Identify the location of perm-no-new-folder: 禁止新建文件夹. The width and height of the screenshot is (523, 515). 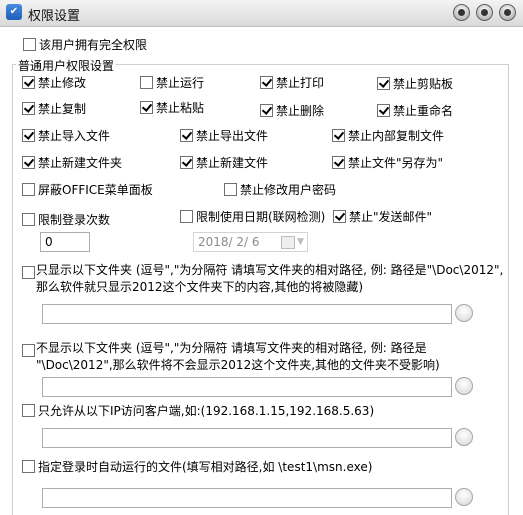
(72, 162).